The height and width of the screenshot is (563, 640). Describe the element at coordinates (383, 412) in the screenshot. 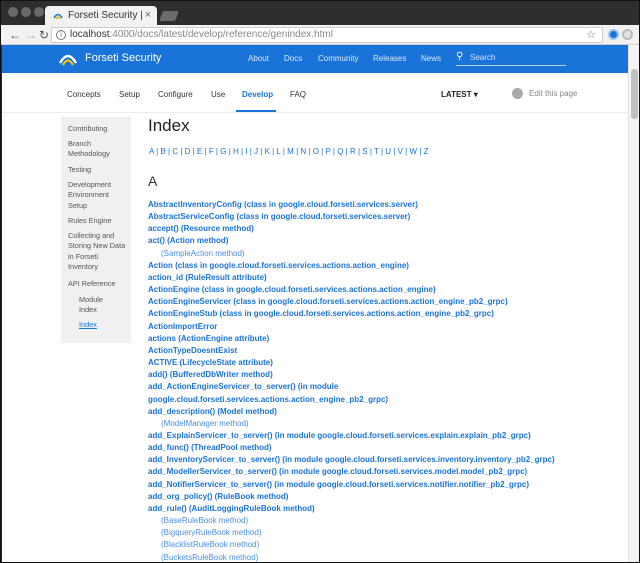

I see `index-entry-link: add_description() (Model method)` at that location.